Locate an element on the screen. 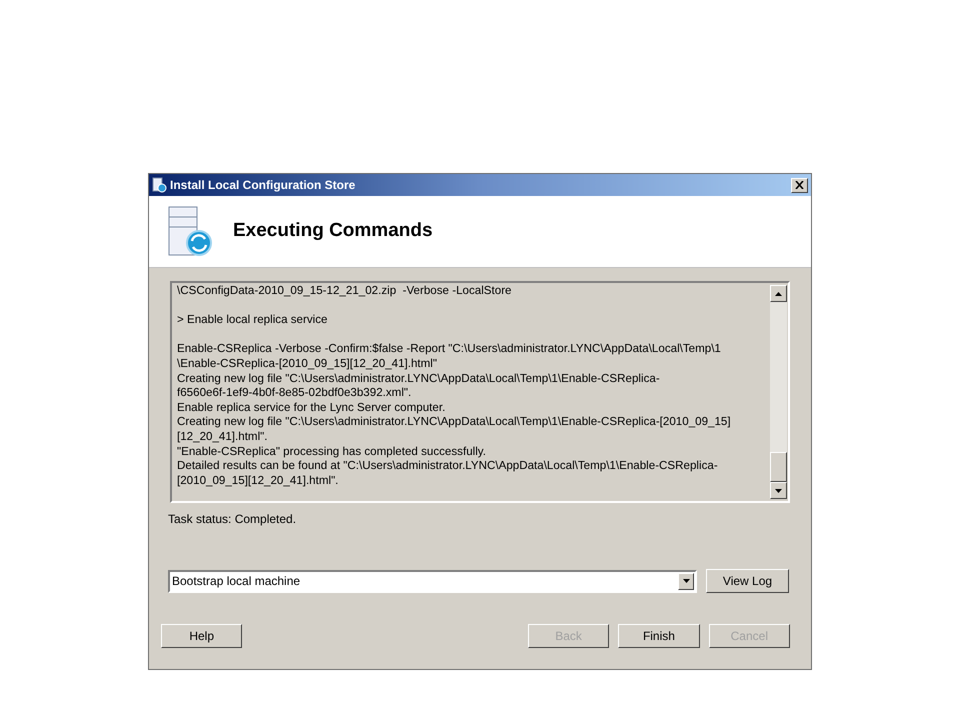  dropdown-arrow-button is located at coordinates (686, 581).